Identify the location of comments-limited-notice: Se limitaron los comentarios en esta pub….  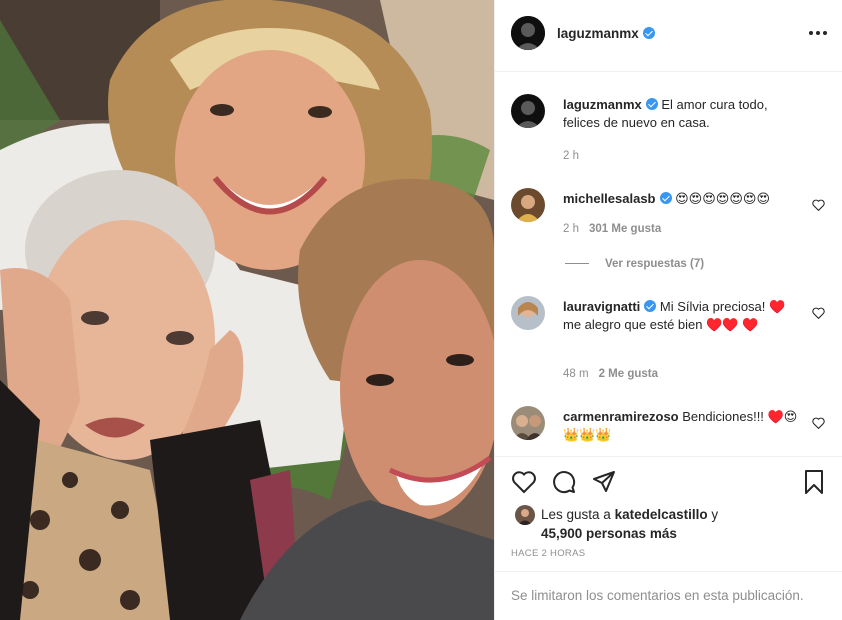
(668, 595).